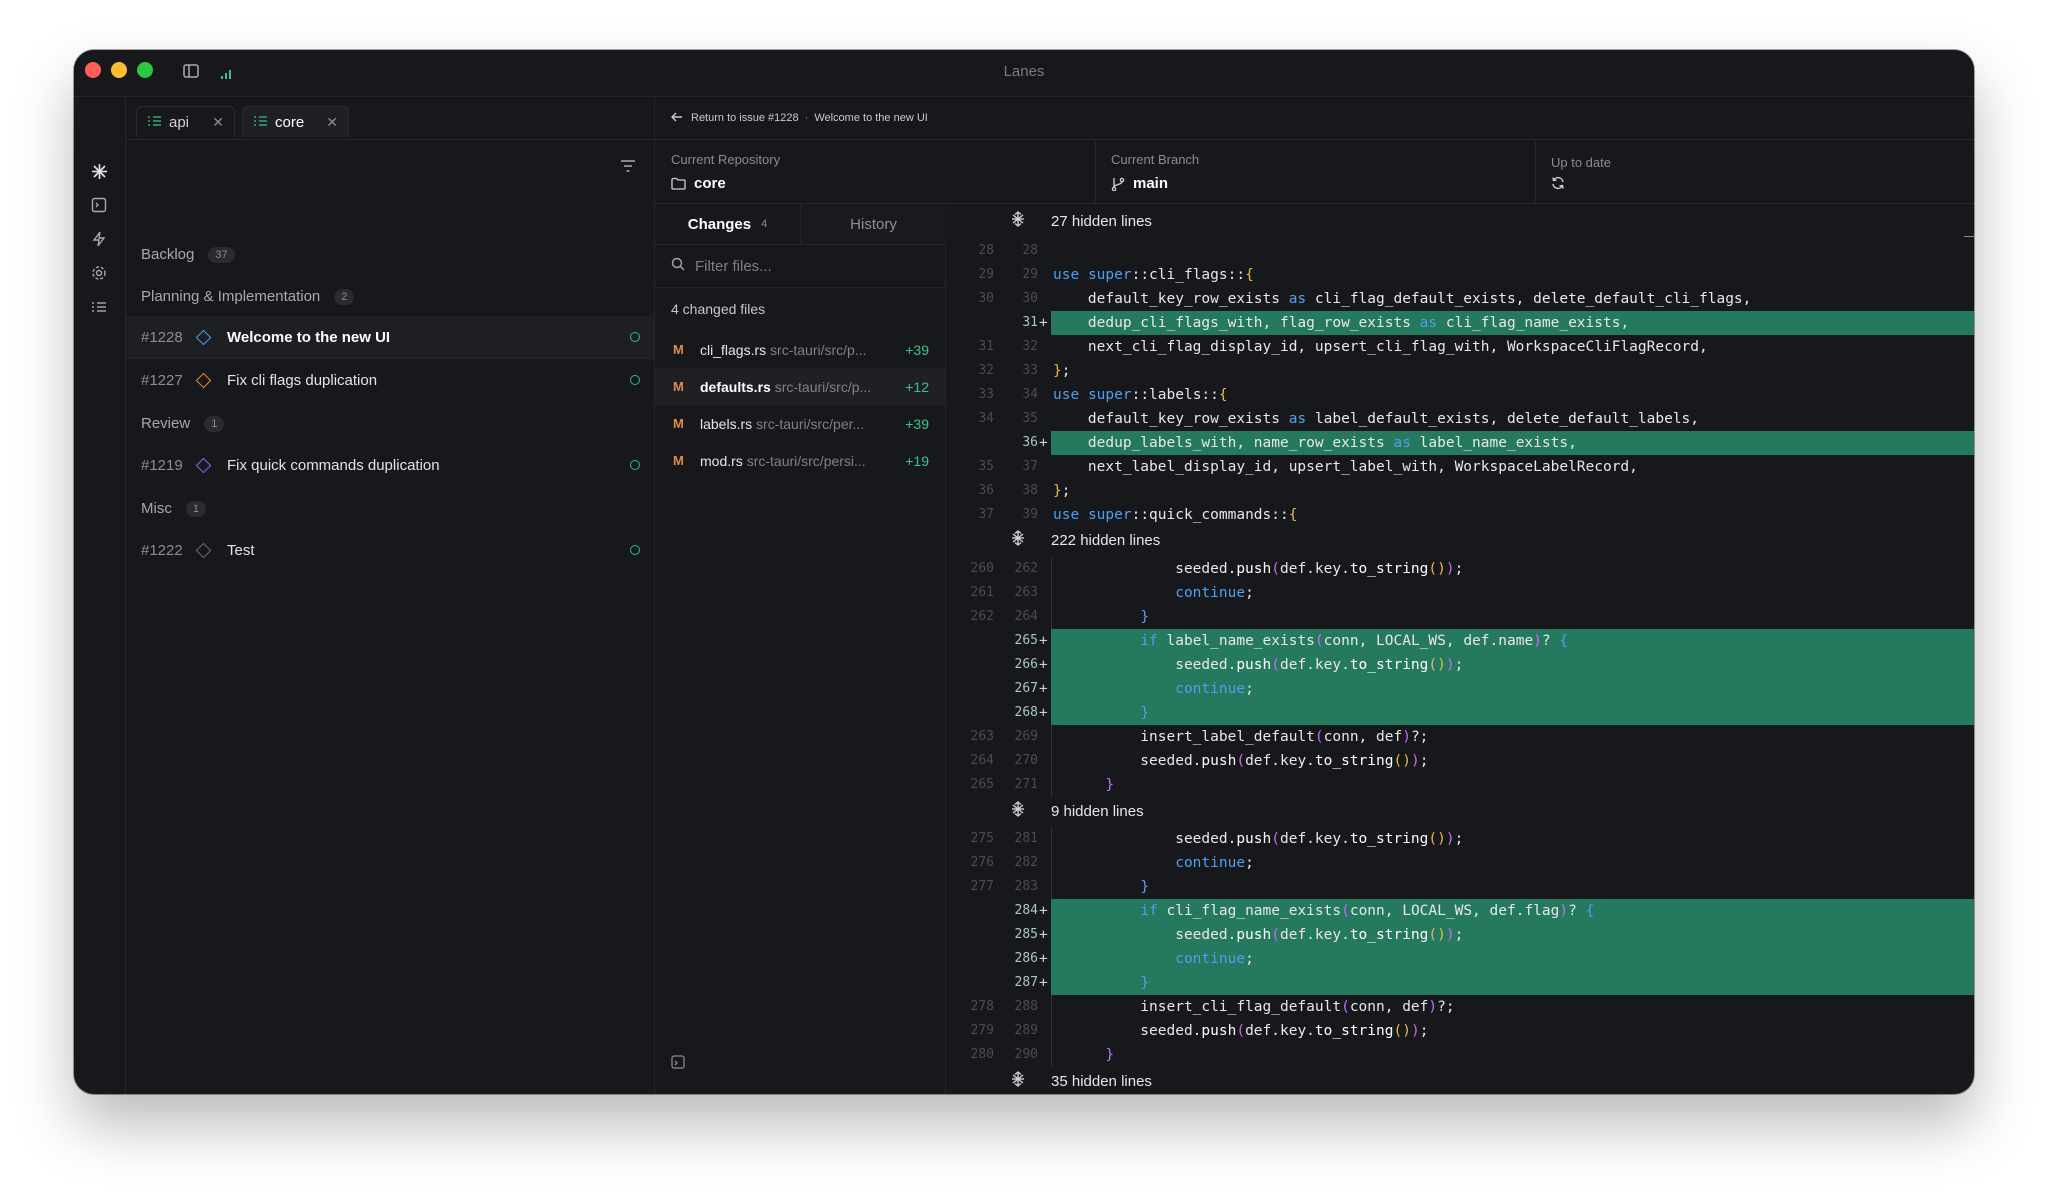 The height and width of the screenshot is (1192, 2048). I want to click on workspace-tabs: api ✕ core ✕, so click(390, 118).